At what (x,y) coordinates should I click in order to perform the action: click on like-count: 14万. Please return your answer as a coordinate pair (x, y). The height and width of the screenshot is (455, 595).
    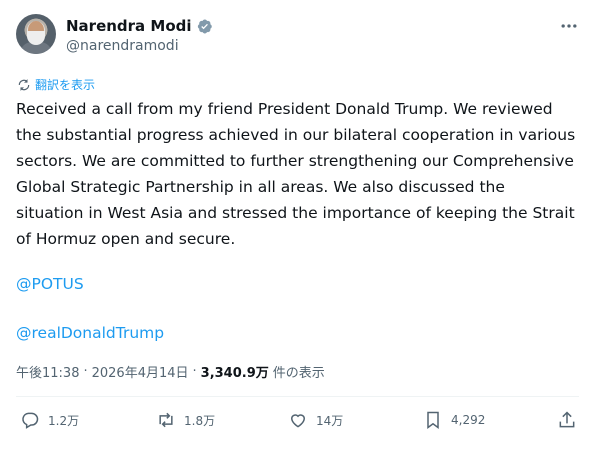
    Looking at the image, I should click on (330, 420).